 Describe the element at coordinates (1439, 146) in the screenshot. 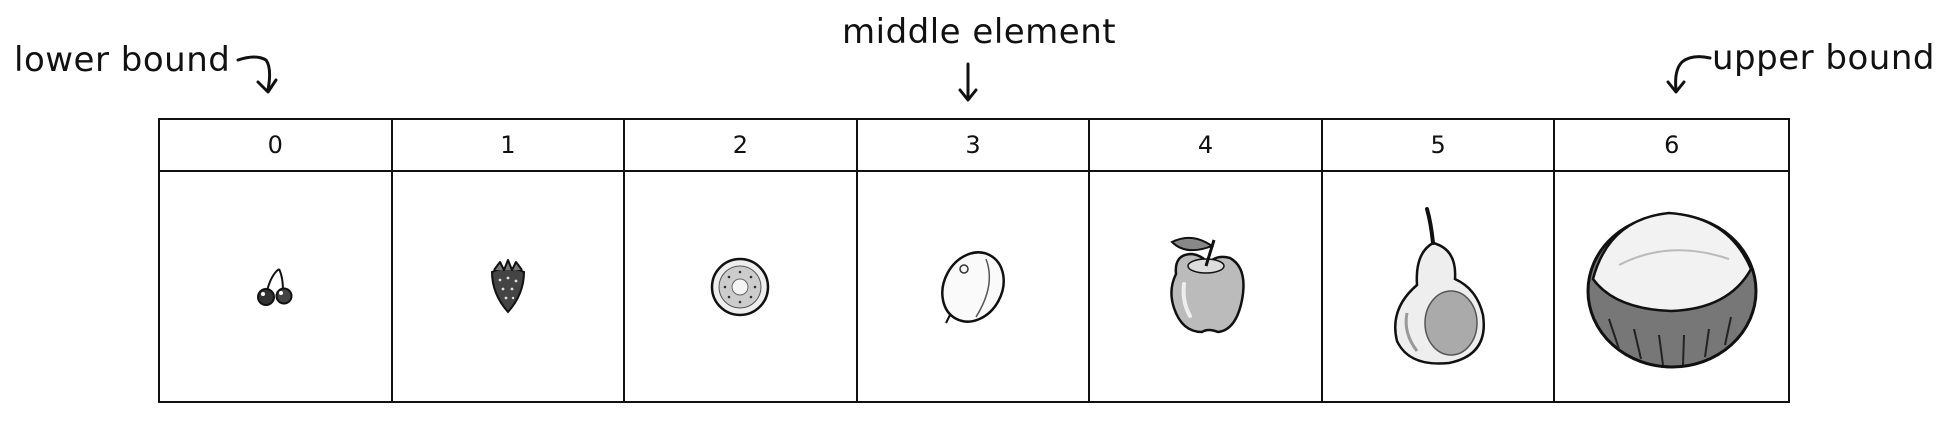

I see `index-cell-5: 5` at that location.